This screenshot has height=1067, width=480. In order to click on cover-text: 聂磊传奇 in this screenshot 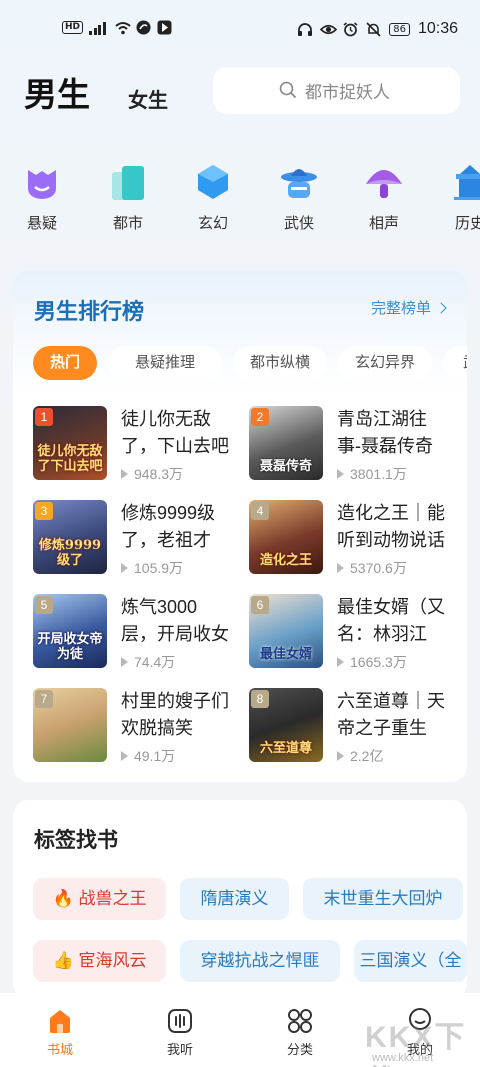, I will do `click(285, 466)`.